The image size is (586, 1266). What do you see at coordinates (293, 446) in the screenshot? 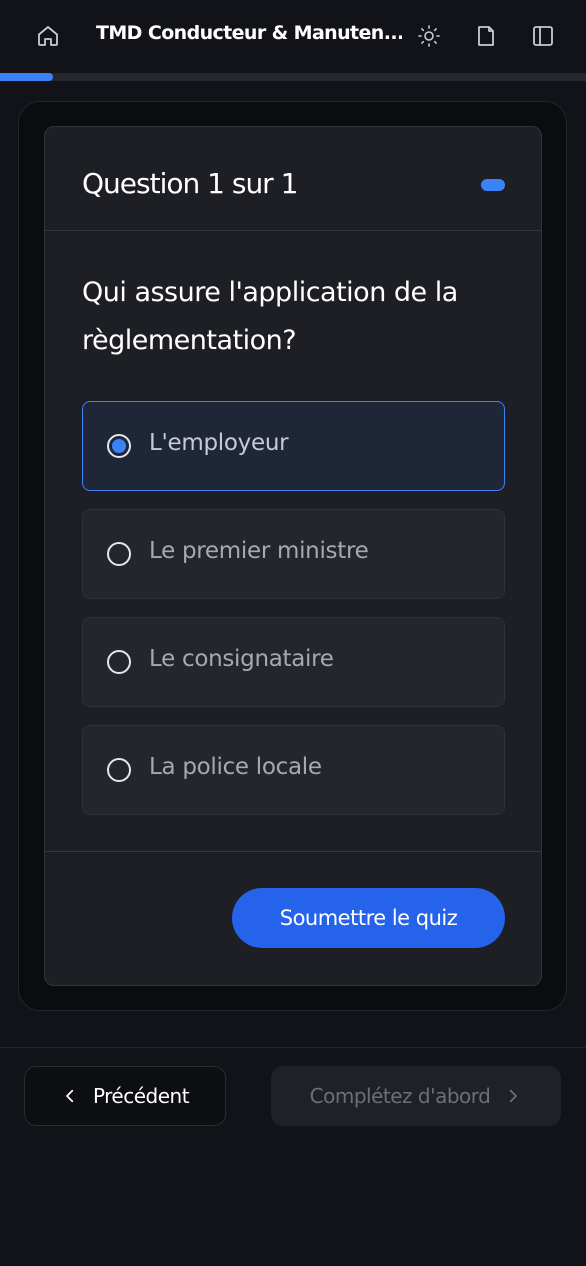
I see `answer-option: L'employeur` at bounding box center [293, 446].